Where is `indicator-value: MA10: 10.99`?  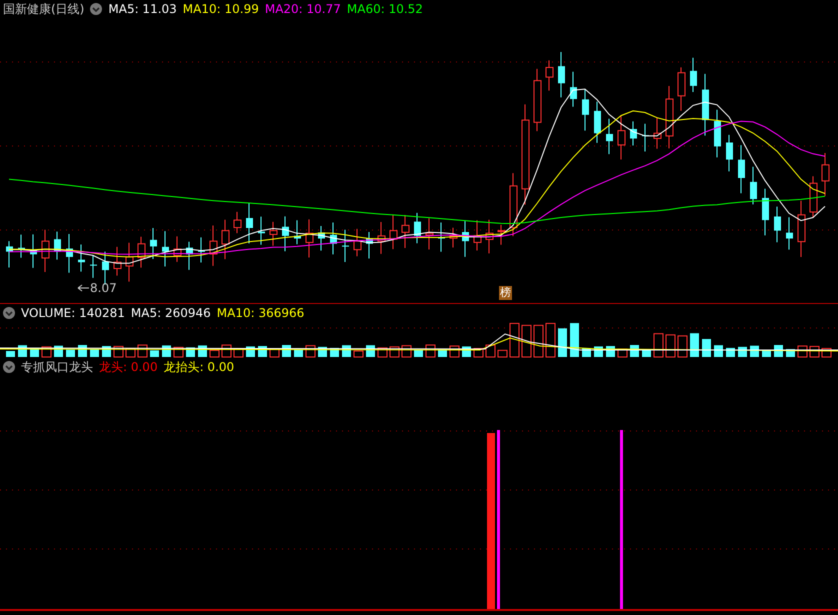 indicator-value: MA10: 10.99 is located at coordinates (220, 9).